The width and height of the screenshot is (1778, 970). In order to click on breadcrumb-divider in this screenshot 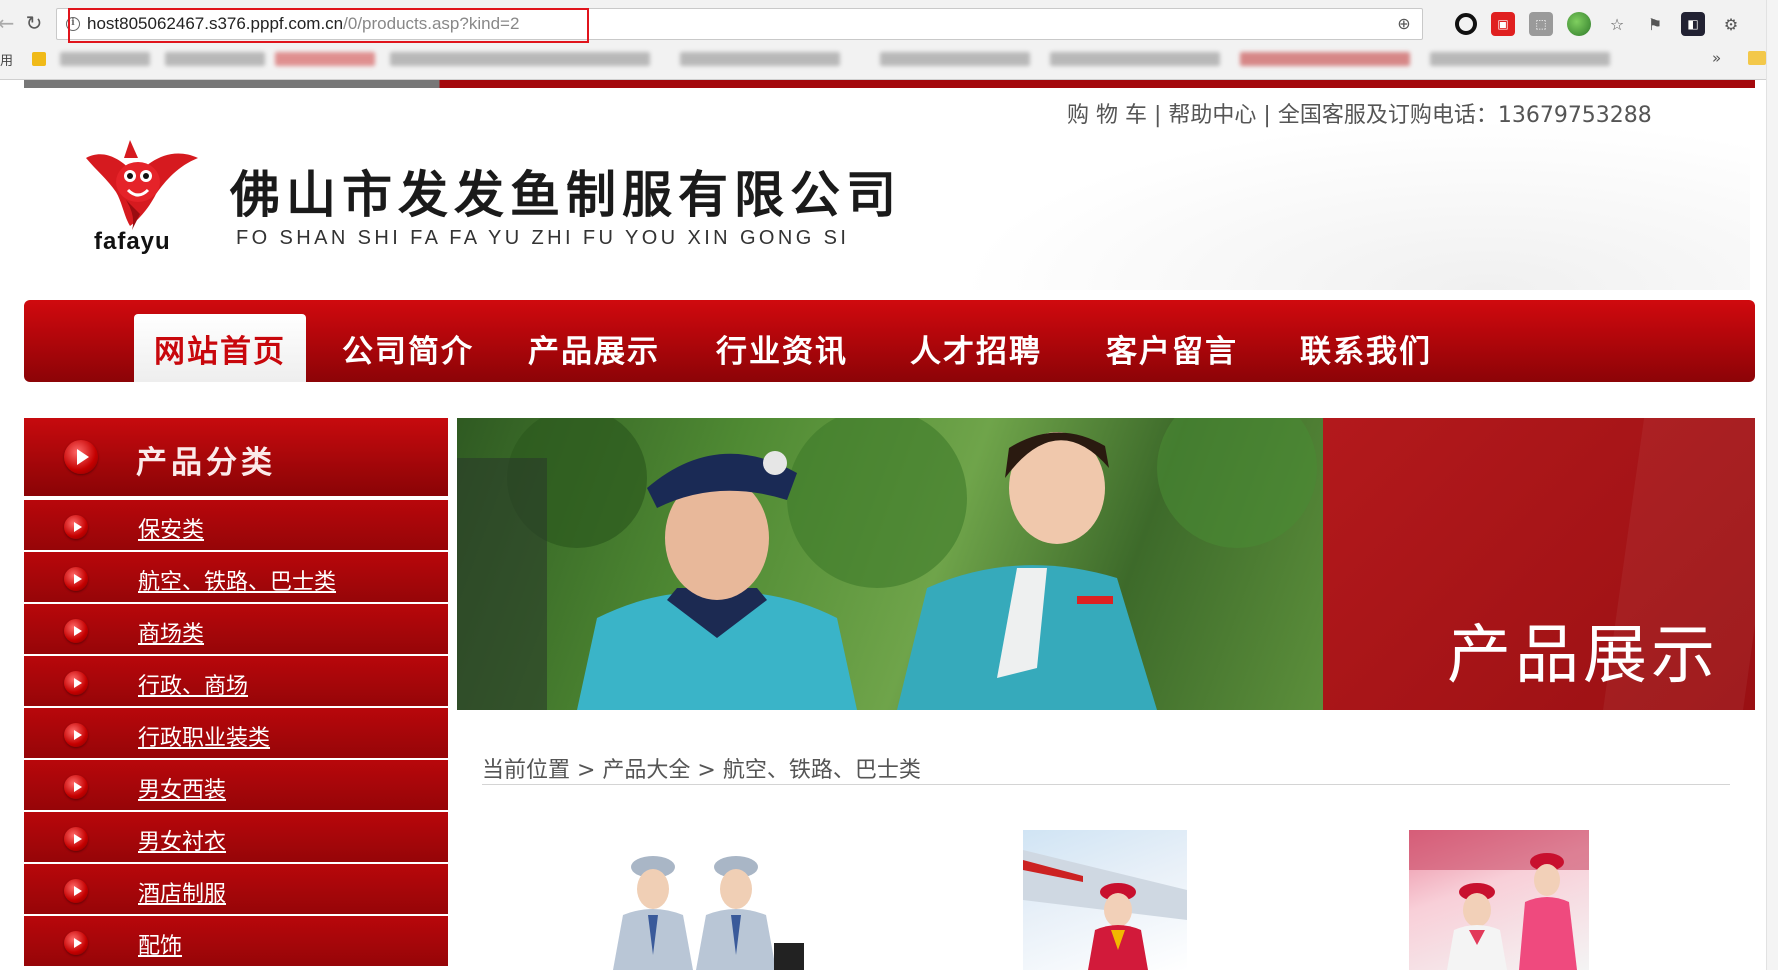, I will do `click(1106, 784)`.